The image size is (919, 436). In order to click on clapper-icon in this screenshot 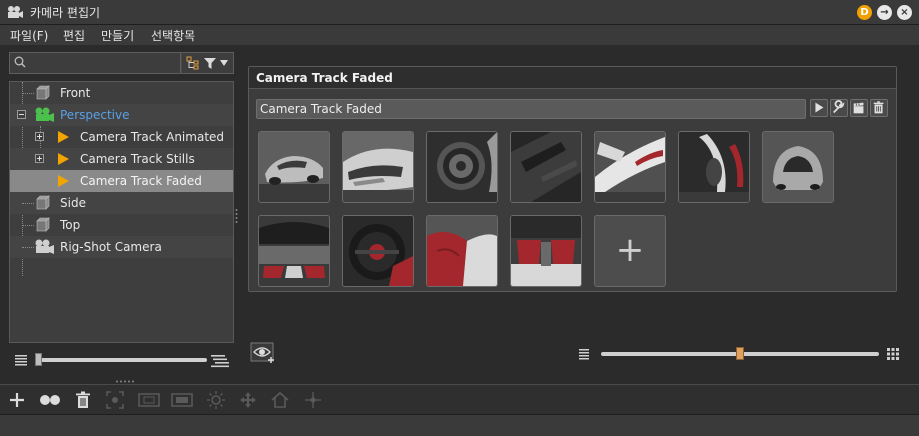, I will do `click(858, 108)`.